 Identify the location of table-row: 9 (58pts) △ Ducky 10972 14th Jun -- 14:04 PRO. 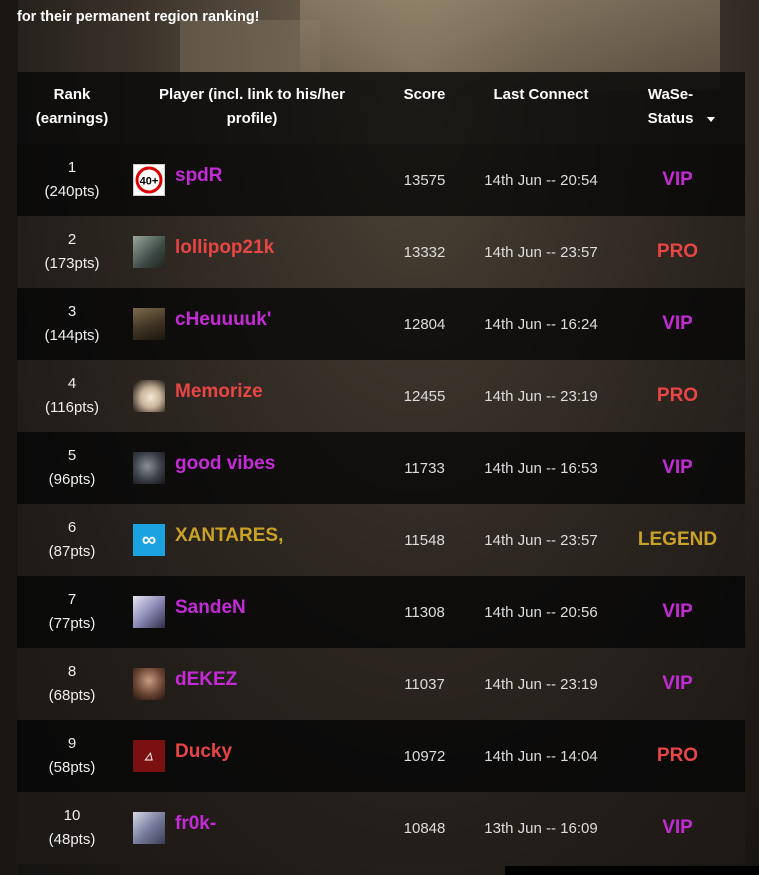
(381, 756).